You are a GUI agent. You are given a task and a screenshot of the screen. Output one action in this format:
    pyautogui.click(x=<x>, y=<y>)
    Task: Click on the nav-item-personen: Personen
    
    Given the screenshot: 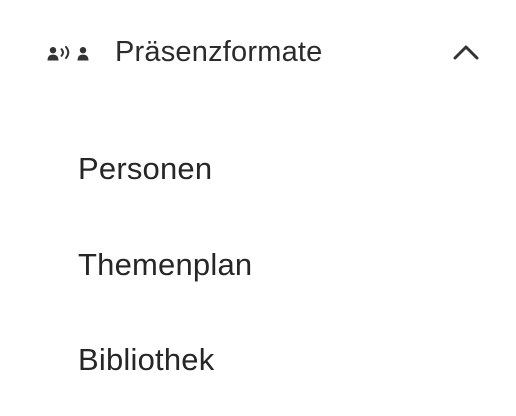 What is the action you would take?
    pyautogui.click(x=145, y=169)
    